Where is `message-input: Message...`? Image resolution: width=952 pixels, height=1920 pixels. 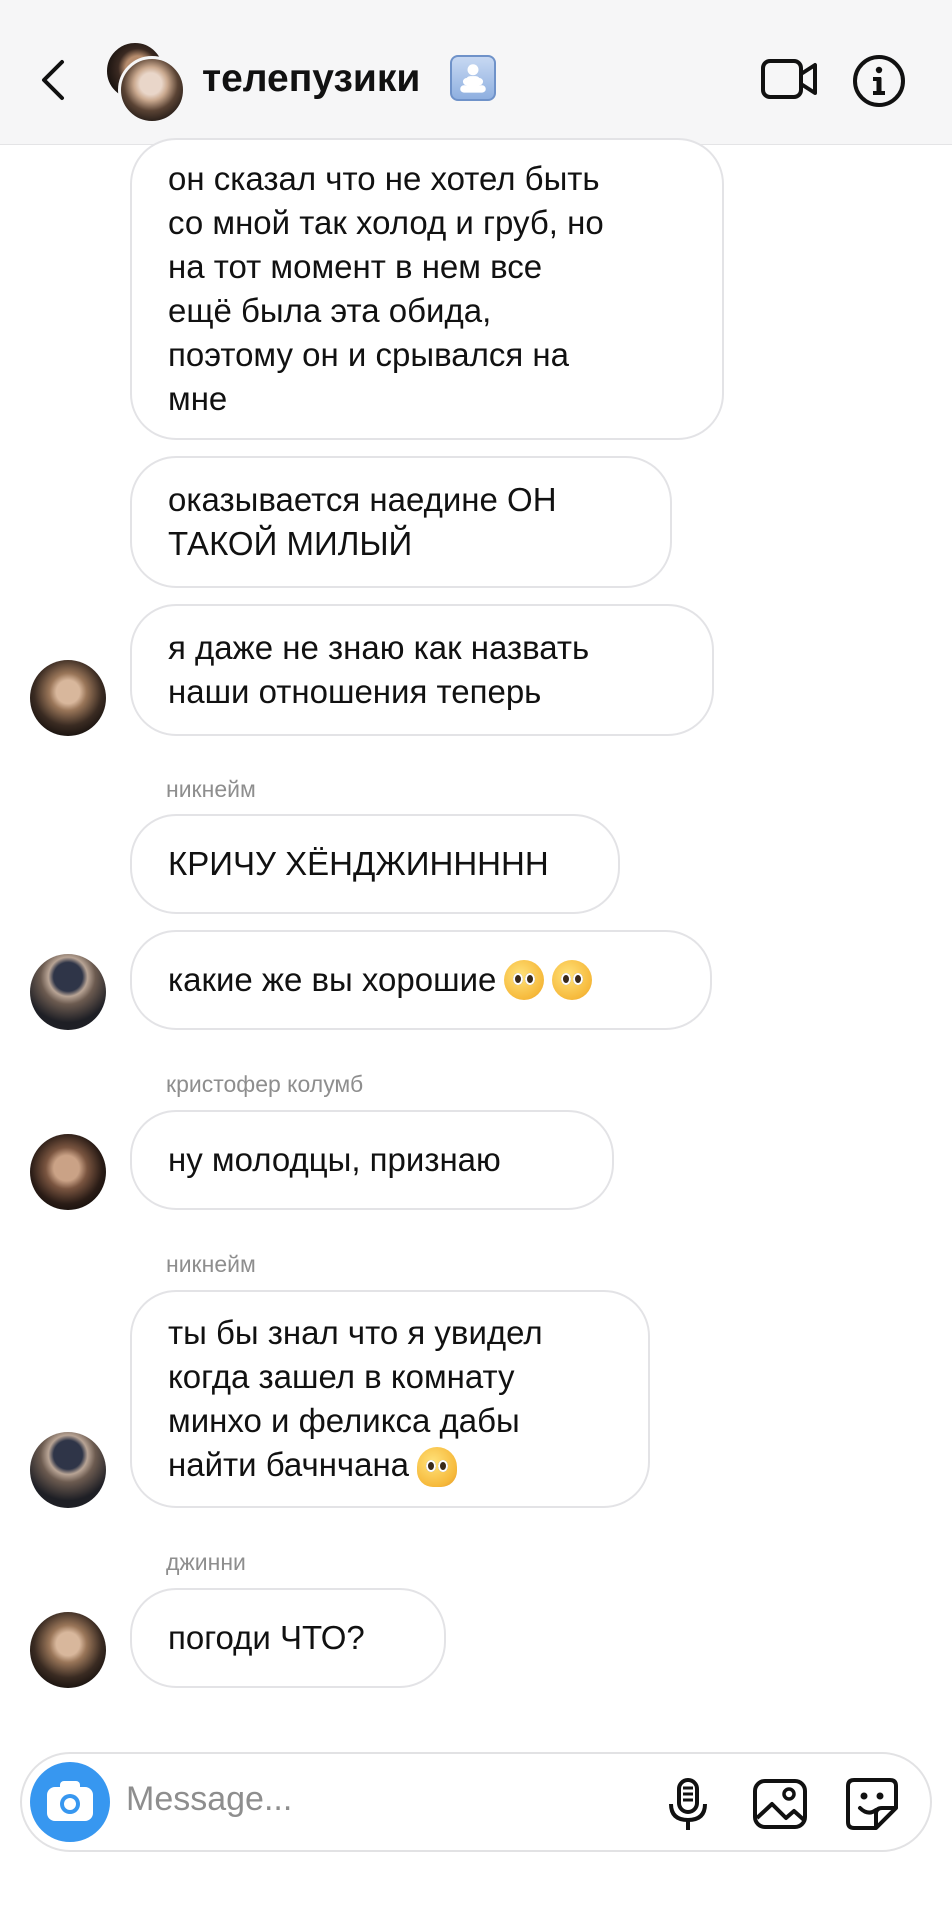 message-input: Message... is located at coordinates (209, 1799).